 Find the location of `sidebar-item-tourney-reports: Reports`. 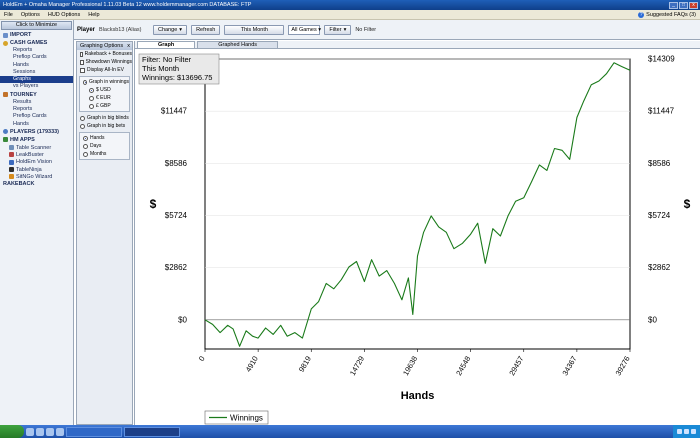

sidebar-item-tourney-reports: Reports is located at coordinates (36, 109).